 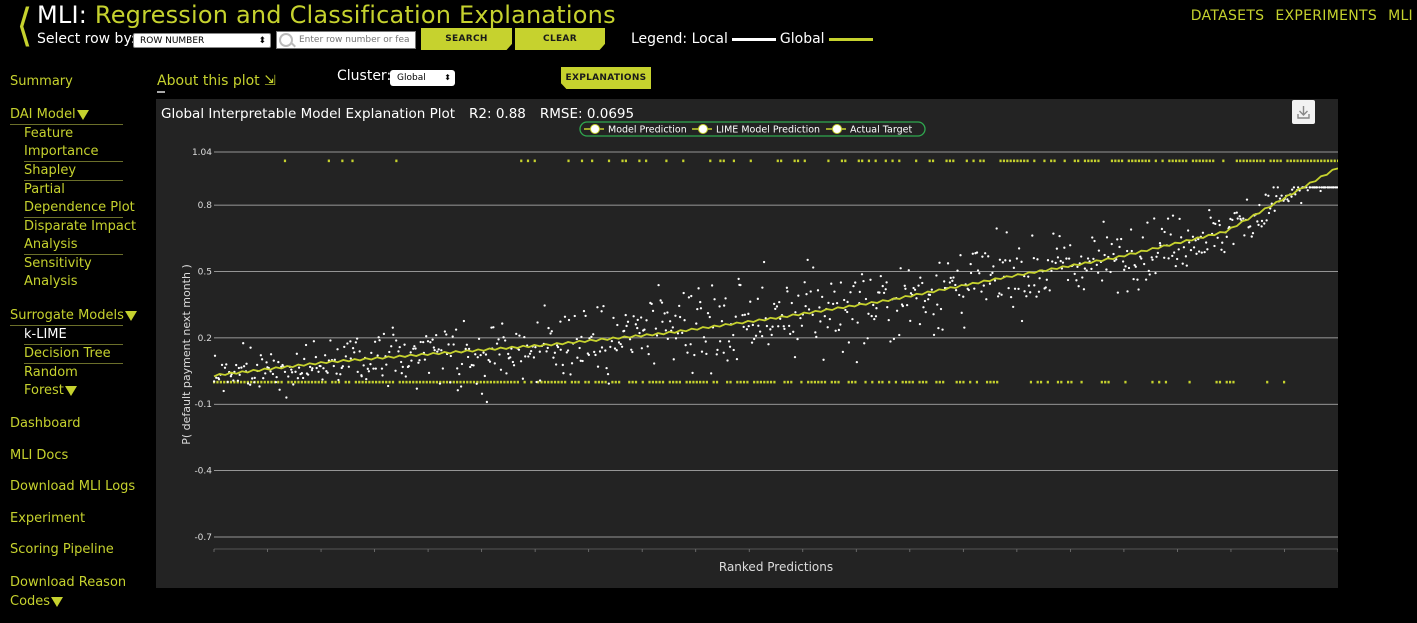 What do you see at coordinates (67, 354) in the screenshot?
I see `sidebar-item-decision-tree: Decision Tree` at bounding box center [67, 354].